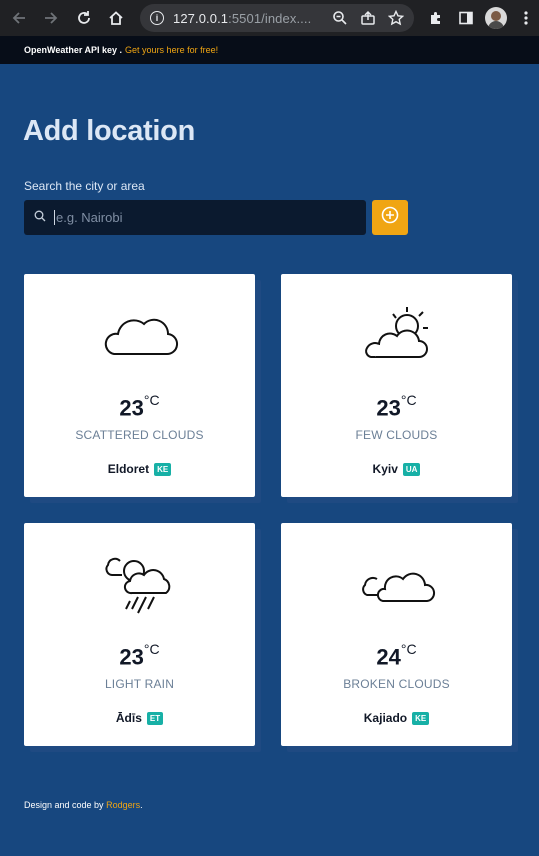 The width and height of the screenshot is (539, 856). What do you see at coordinates (526, 18) in the screenshot?
I see `menu-kebab-icon` at bounding box center [526, 18].